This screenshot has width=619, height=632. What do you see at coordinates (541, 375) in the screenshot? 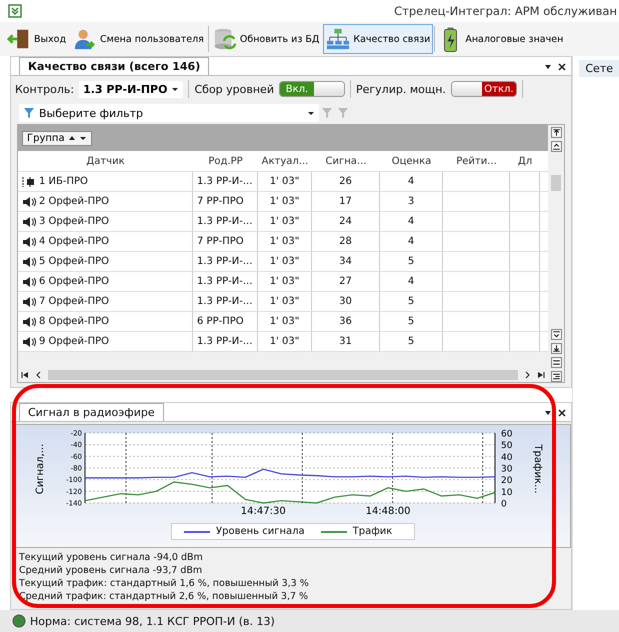
I see `scroll-last-icon` at bounding box center [541, 375].